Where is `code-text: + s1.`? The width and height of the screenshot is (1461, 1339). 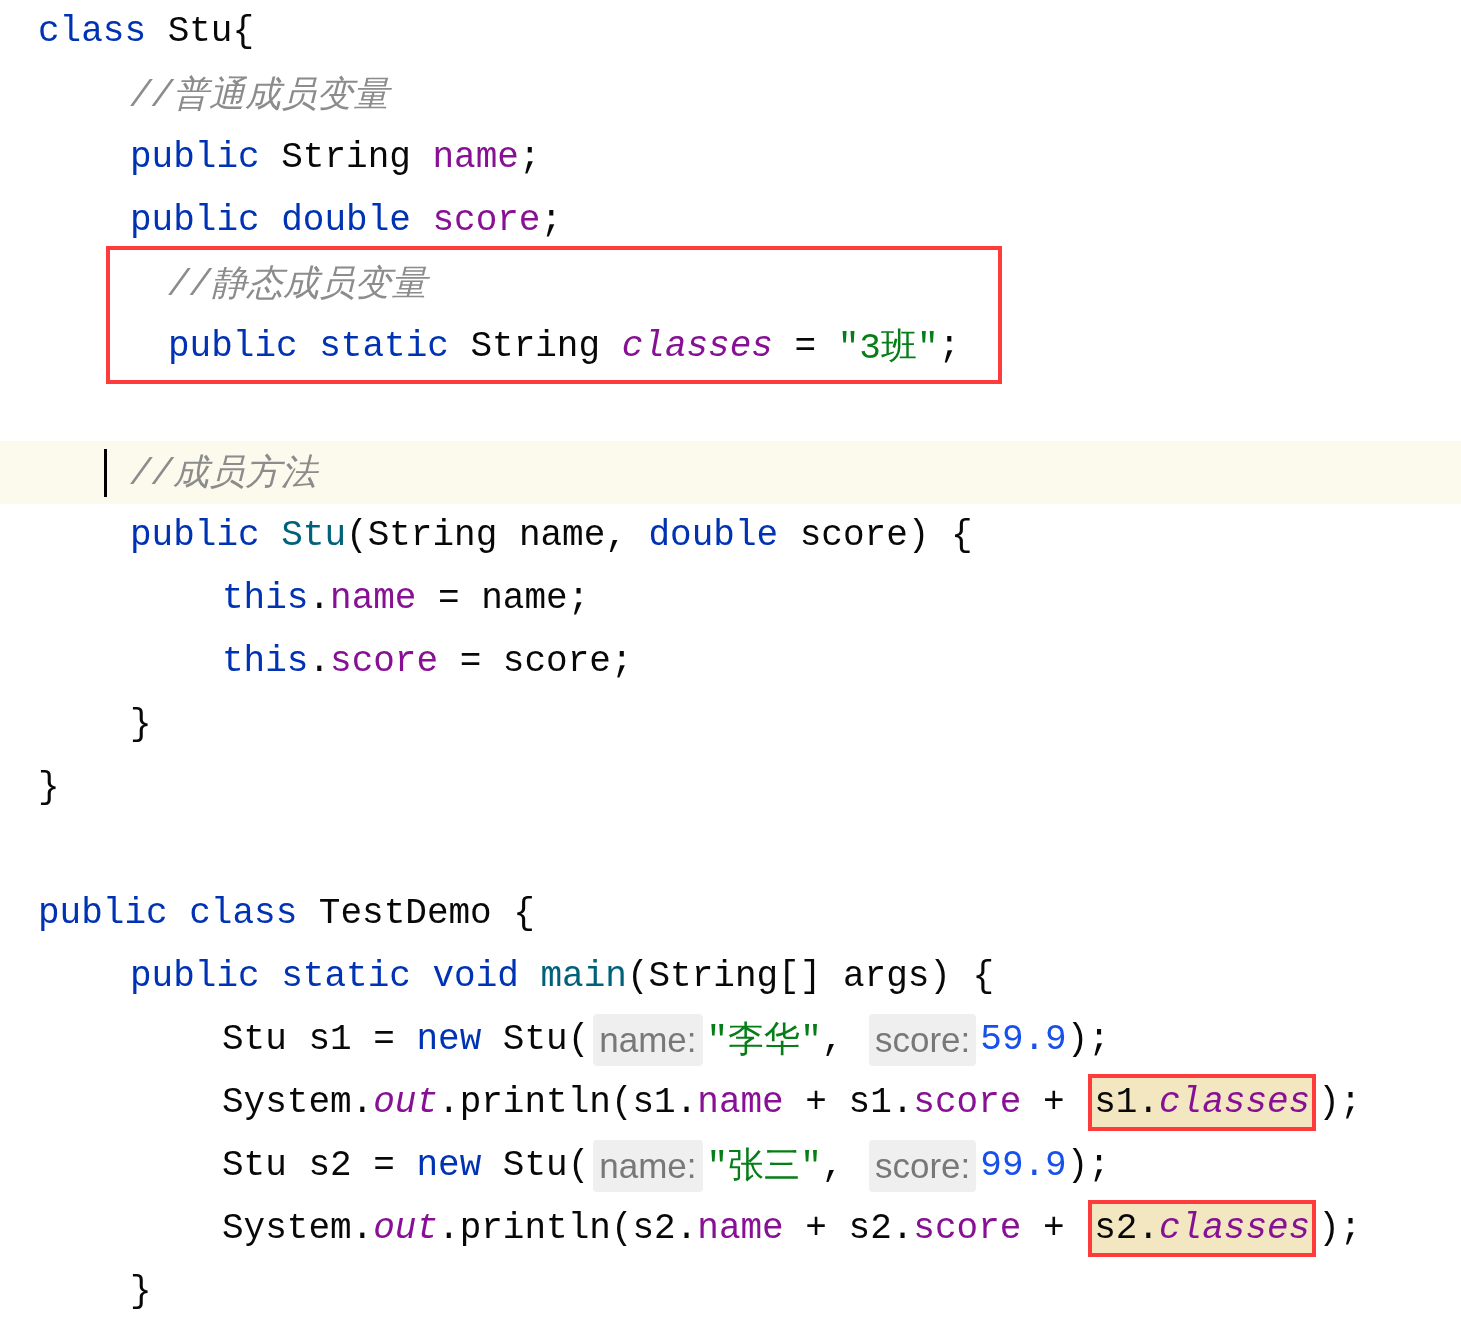
code-text: + s1. is located at coordinates (859, 1102).